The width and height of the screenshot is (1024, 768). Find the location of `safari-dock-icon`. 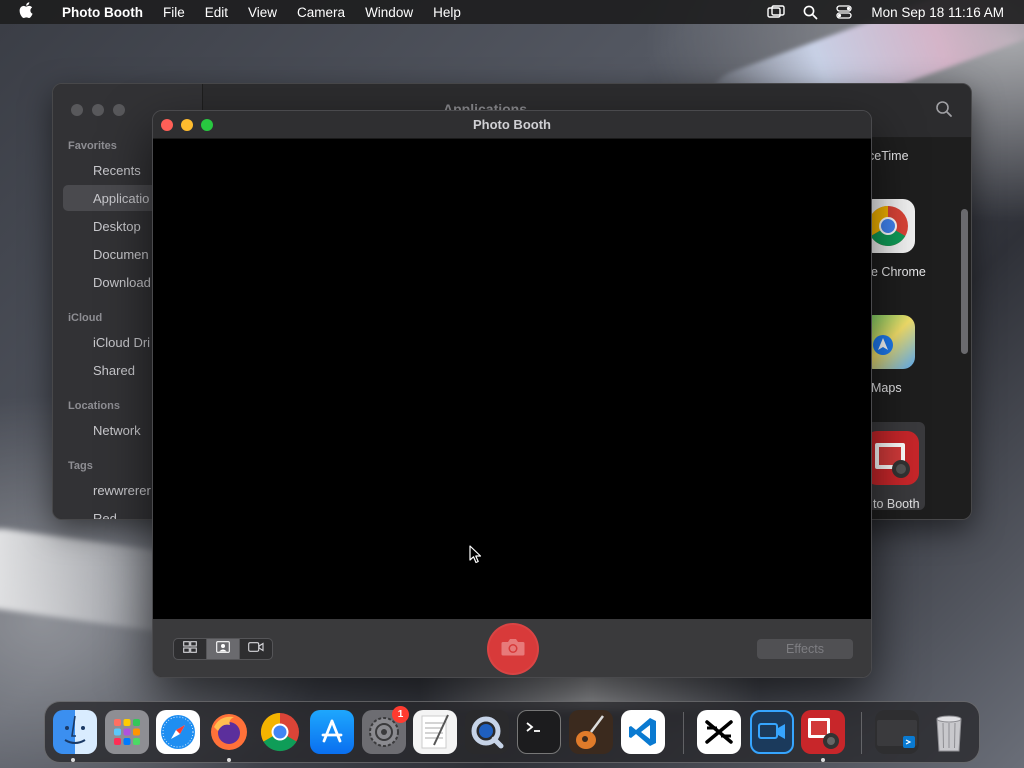

safari-dock-icon is located at coordinates (178, 732).